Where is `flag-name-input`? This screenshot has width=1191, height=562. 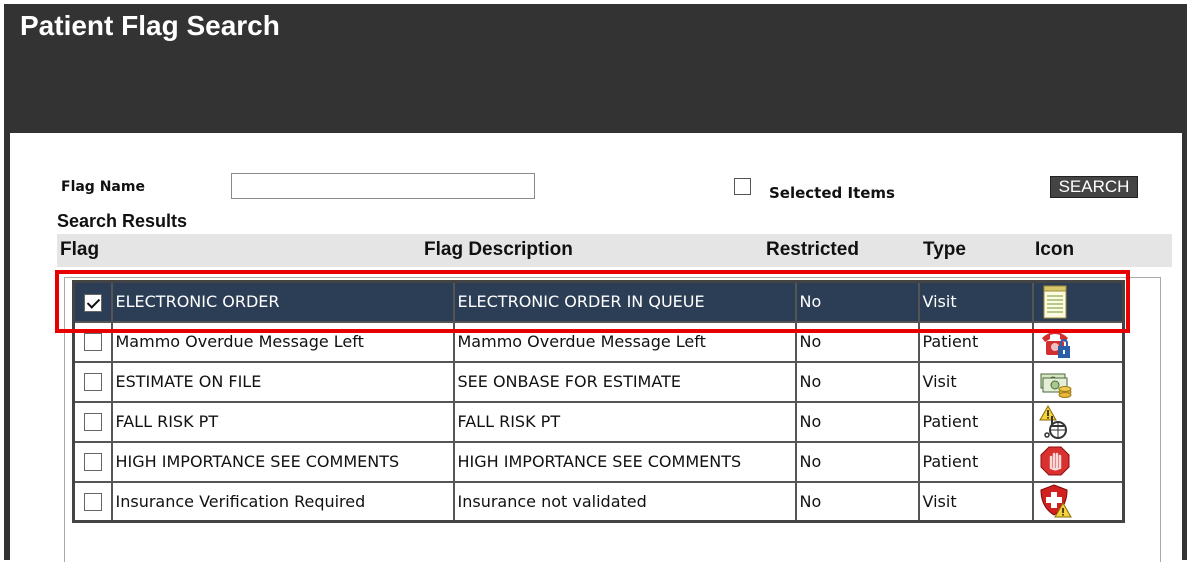
flag-name-input is located at coordinates (383, 186).